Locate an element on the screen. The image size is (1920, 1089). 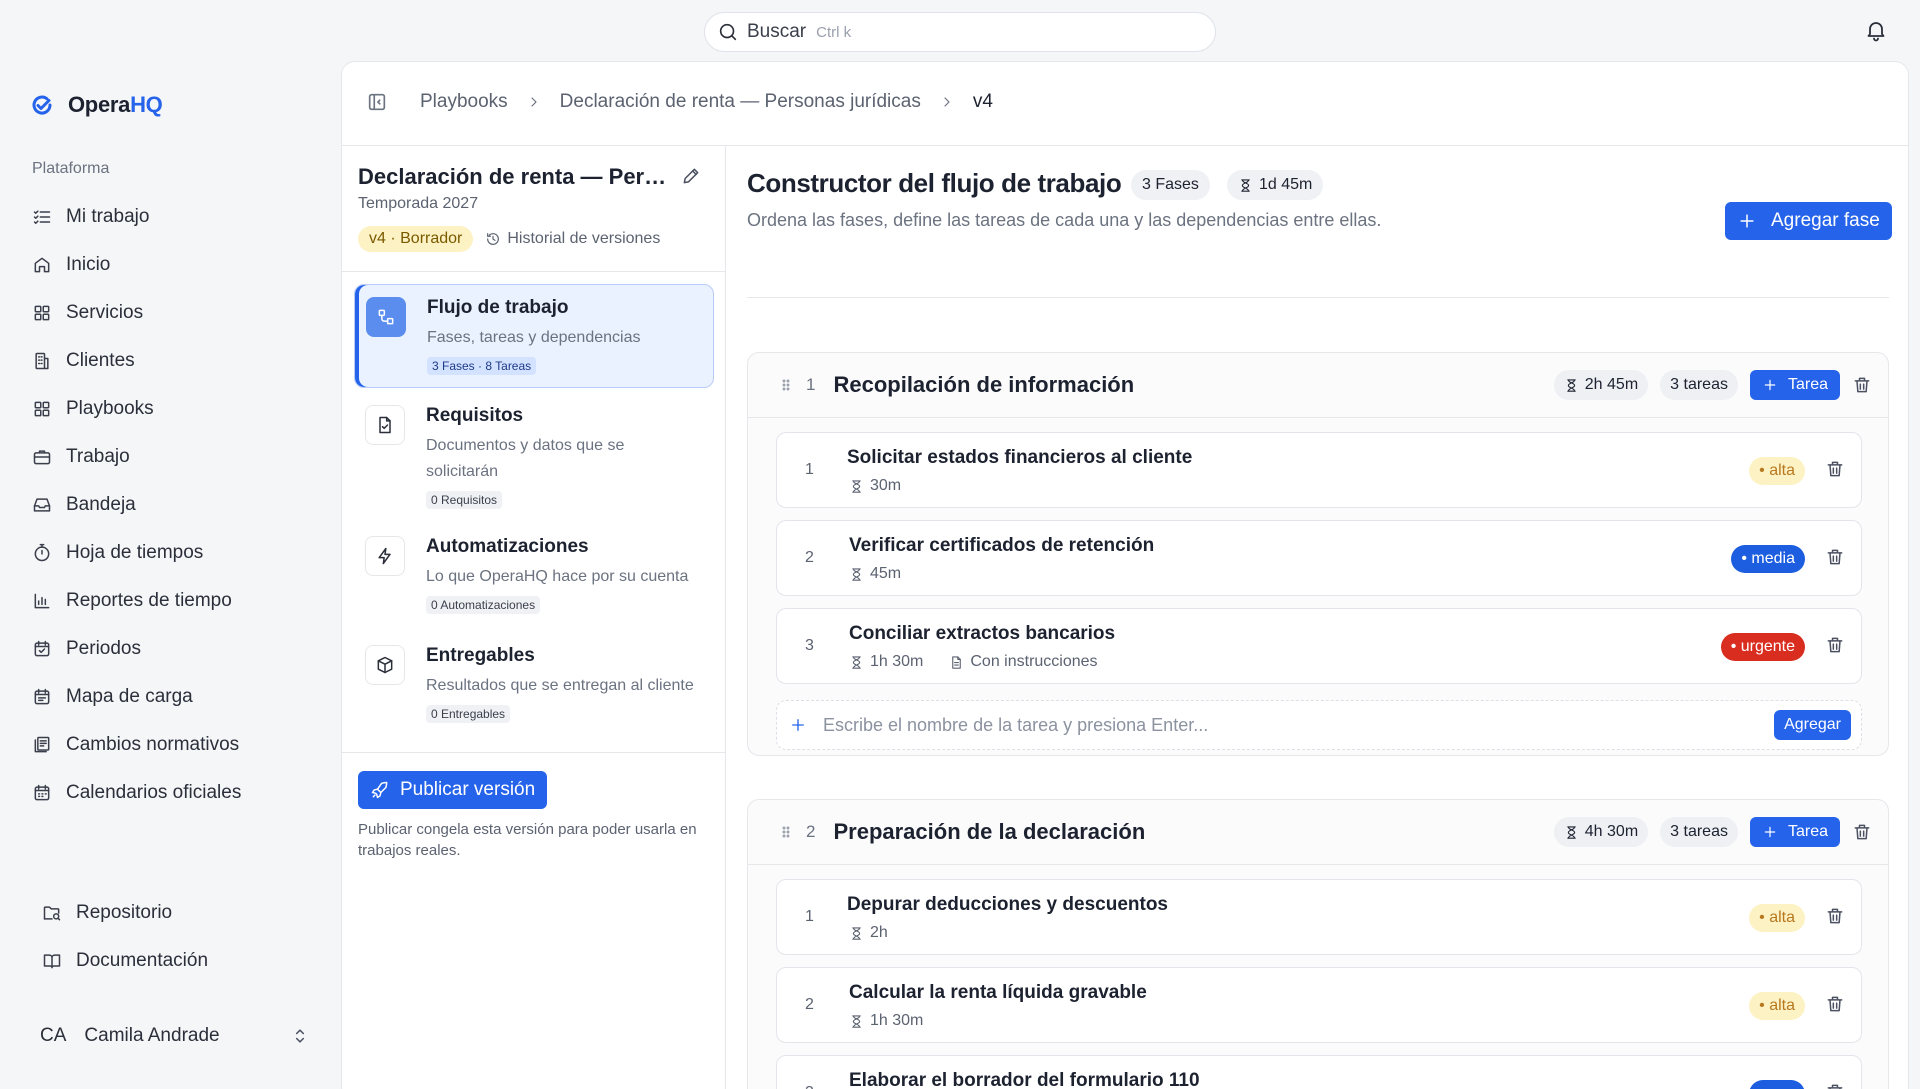
sidebar-item-servicios: Servicios is located at coordinates (174, 313).